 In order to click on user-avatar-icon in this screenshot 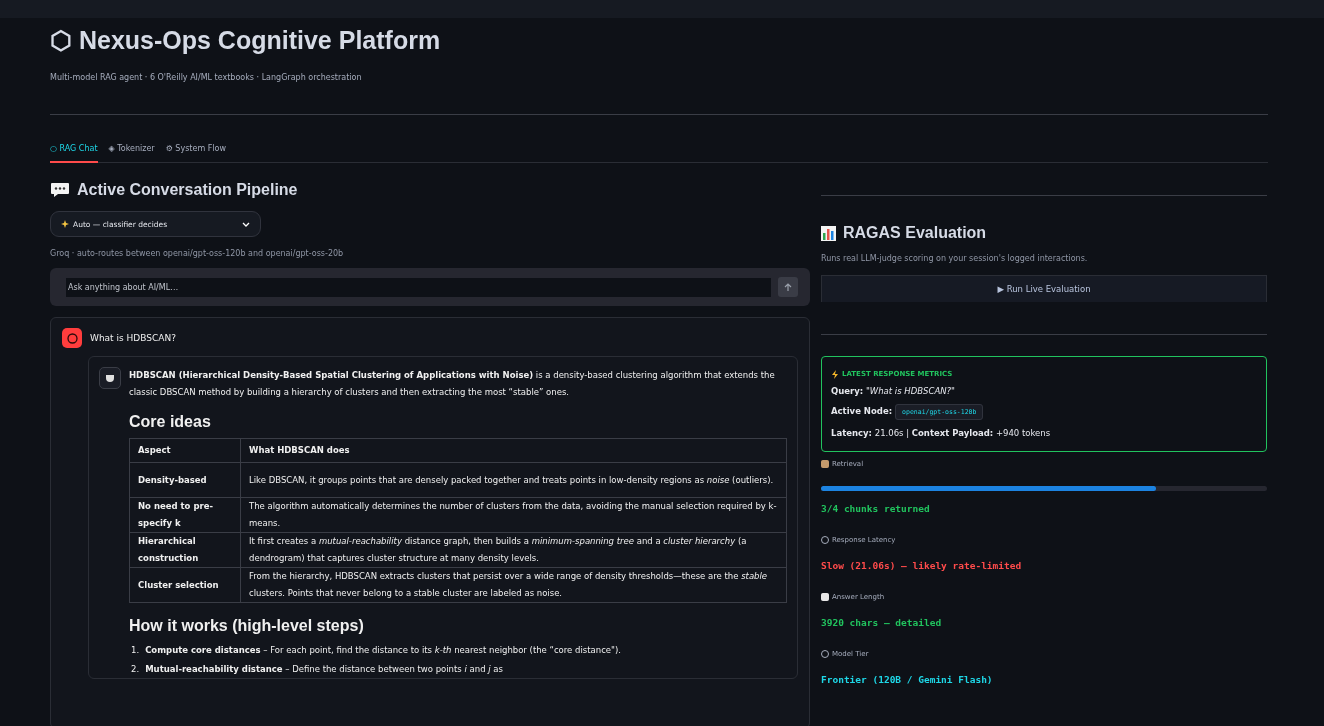, I will do `click(72, 338)`.